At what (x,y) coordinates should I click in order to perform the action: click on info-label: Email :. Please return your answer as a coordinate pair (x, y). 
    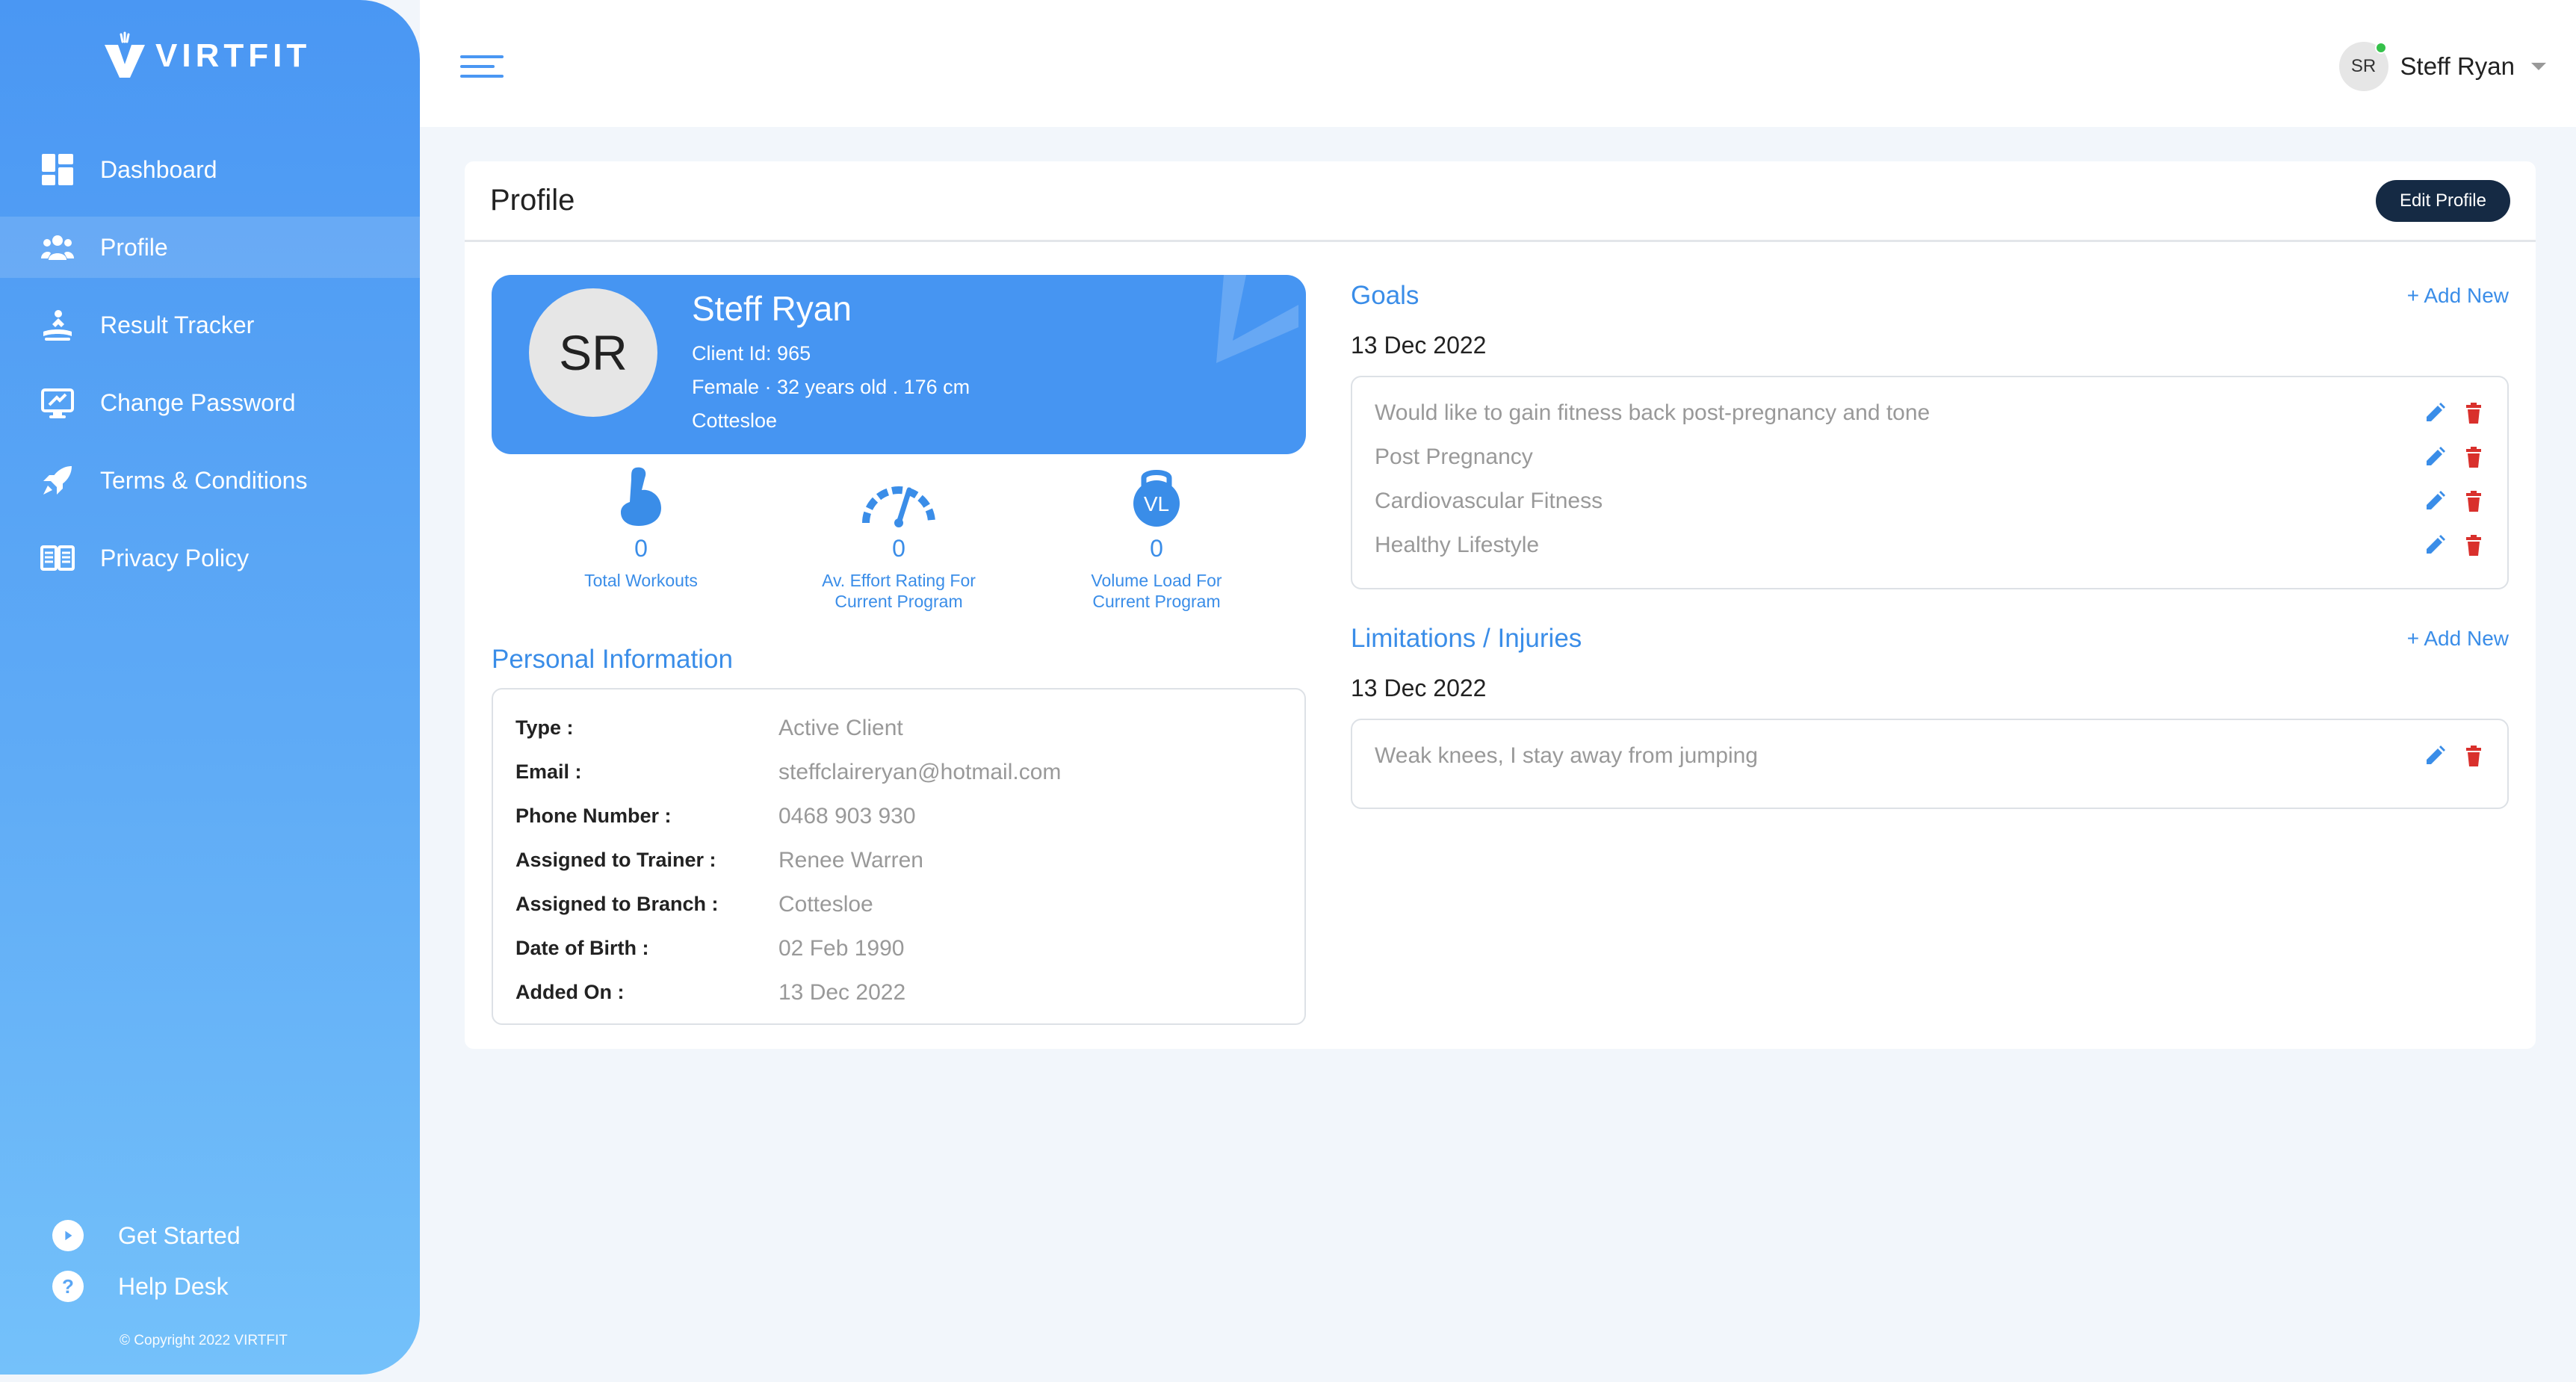
    Looking at the image, I should click on (548, 771).